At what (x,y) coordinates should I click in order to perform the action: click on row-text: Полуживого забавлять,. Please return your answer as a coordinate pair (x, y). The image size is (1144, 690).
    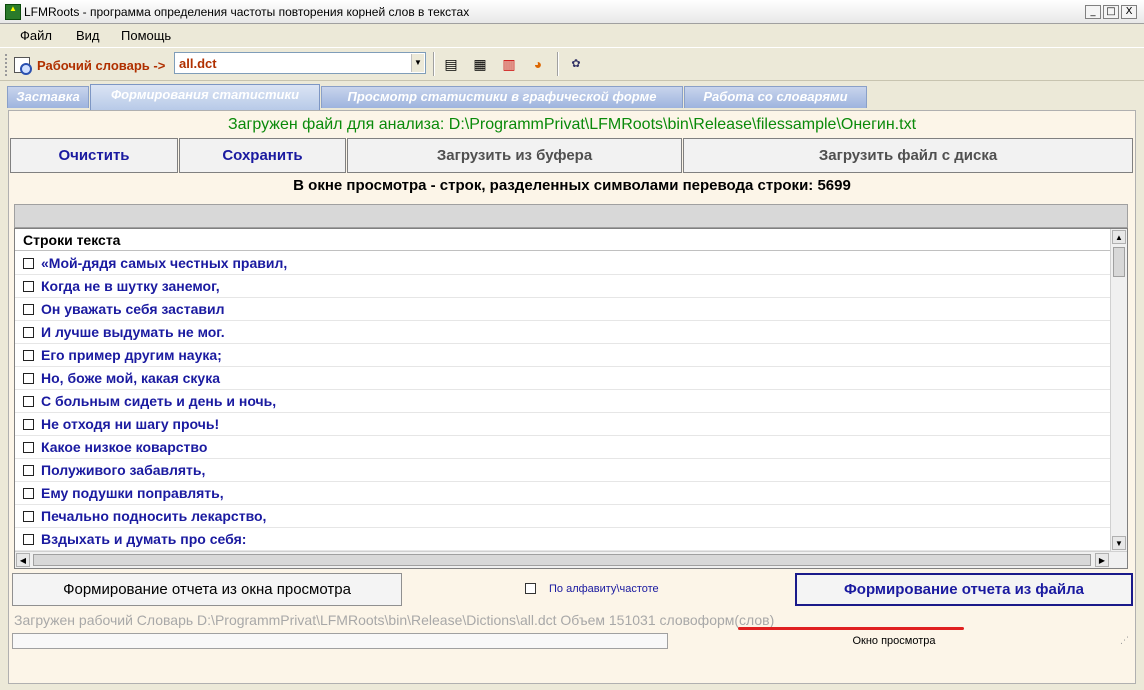
    Looking at the image, I should click on (123, 470).